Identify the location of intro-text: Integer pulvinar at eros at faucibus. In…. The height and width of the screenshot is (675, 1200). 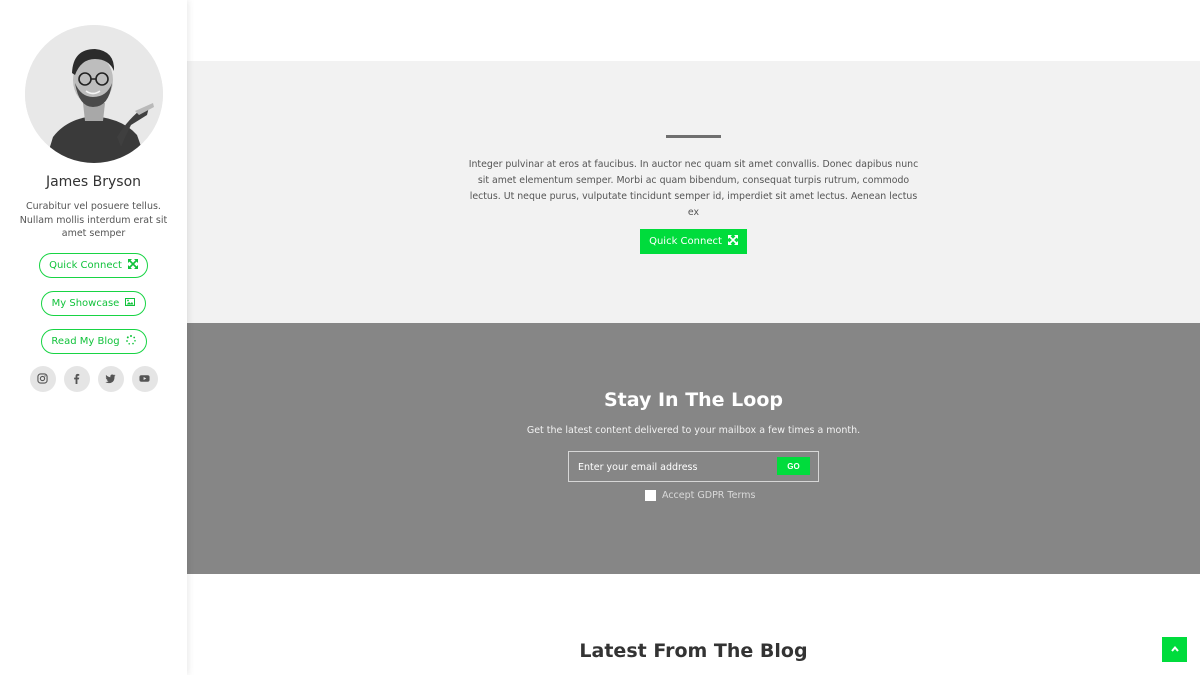
(693, 188).